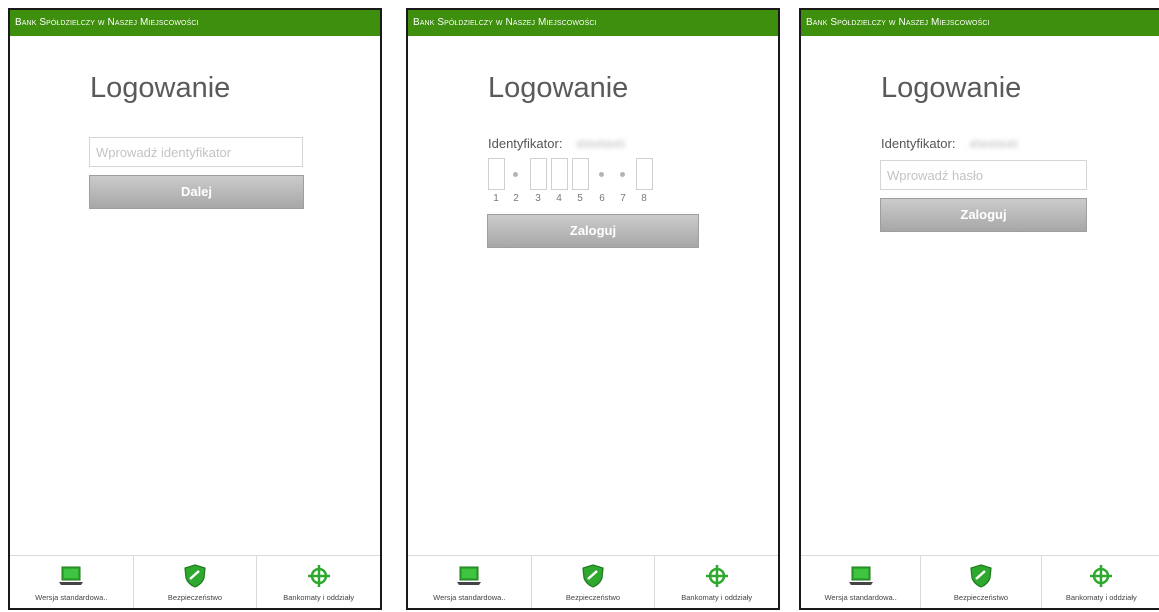 This screenshot has height=612, width=1159. What do you see at coordinates (559, 198) in the screenshot?
I see `pin-number: 4` at bounding box center [559, 198].